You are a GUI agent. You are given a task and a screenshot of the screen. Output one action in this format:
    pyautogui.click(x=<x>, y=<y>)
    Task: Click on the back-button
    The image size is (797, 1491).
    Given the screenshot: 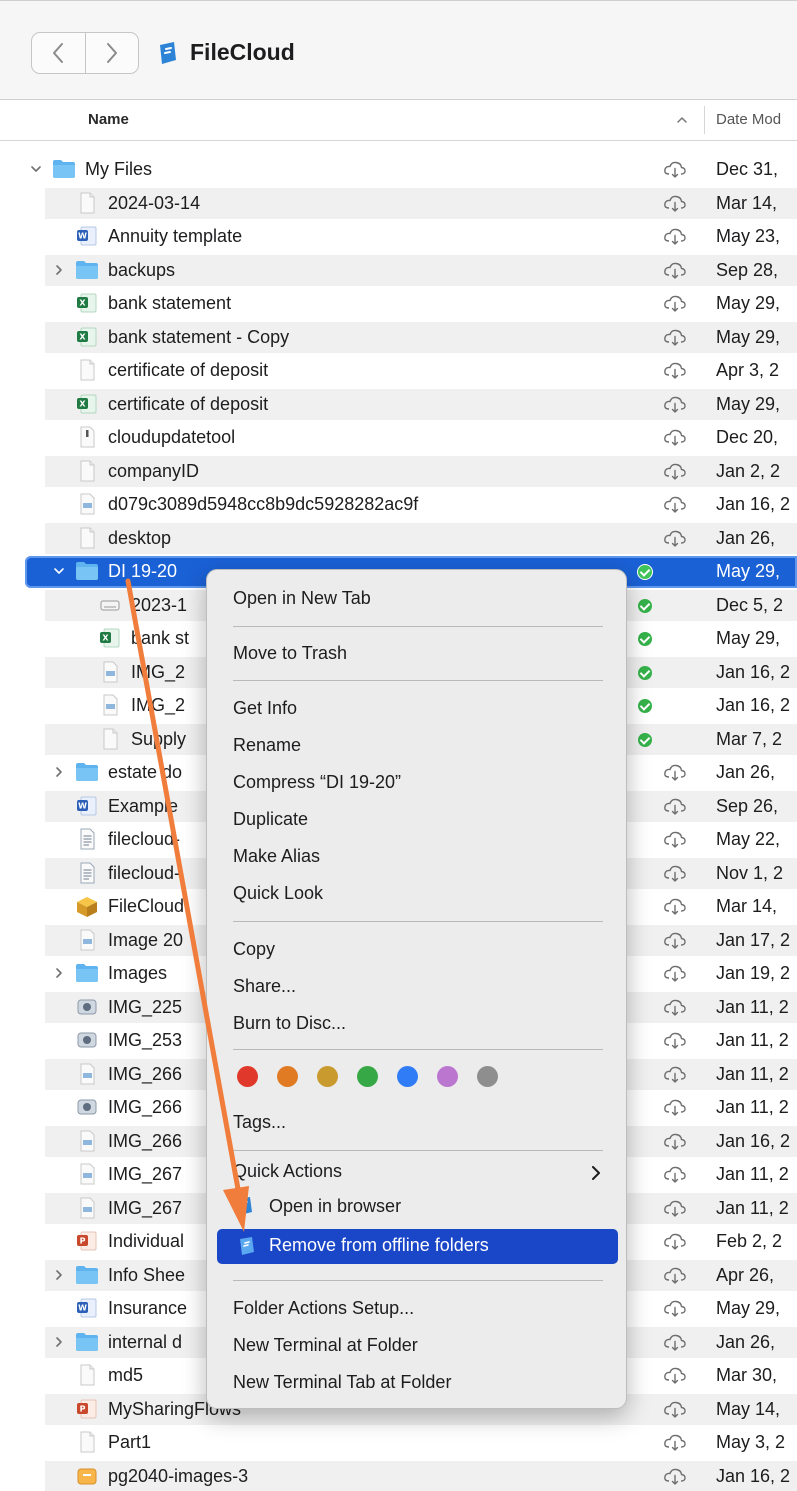 What is the action you would take?
    pyautogui.click(x=58, y=53)
    